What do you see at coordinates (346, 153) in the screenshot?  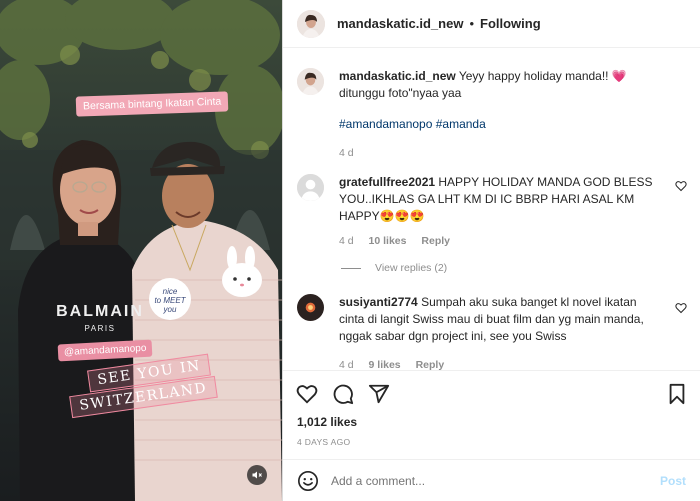 I see `caption-time: 4 d` at bounding box center [346, 153].